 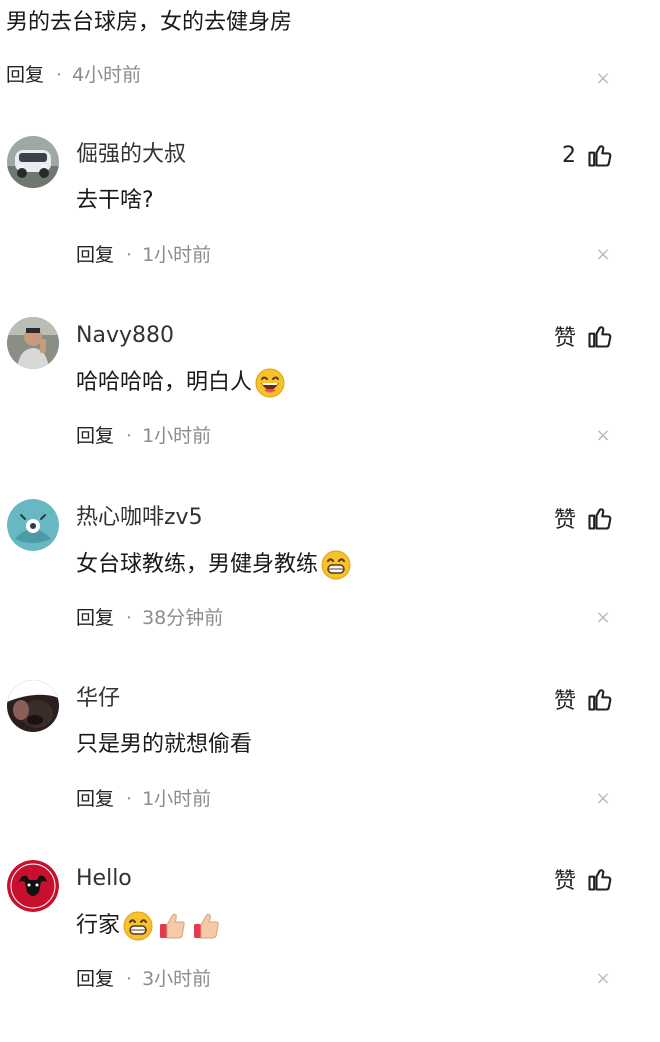 What do you see at coordinates (33, 343) in the screenshot?
I see `person-avatar` at bounding box center [33, 343].